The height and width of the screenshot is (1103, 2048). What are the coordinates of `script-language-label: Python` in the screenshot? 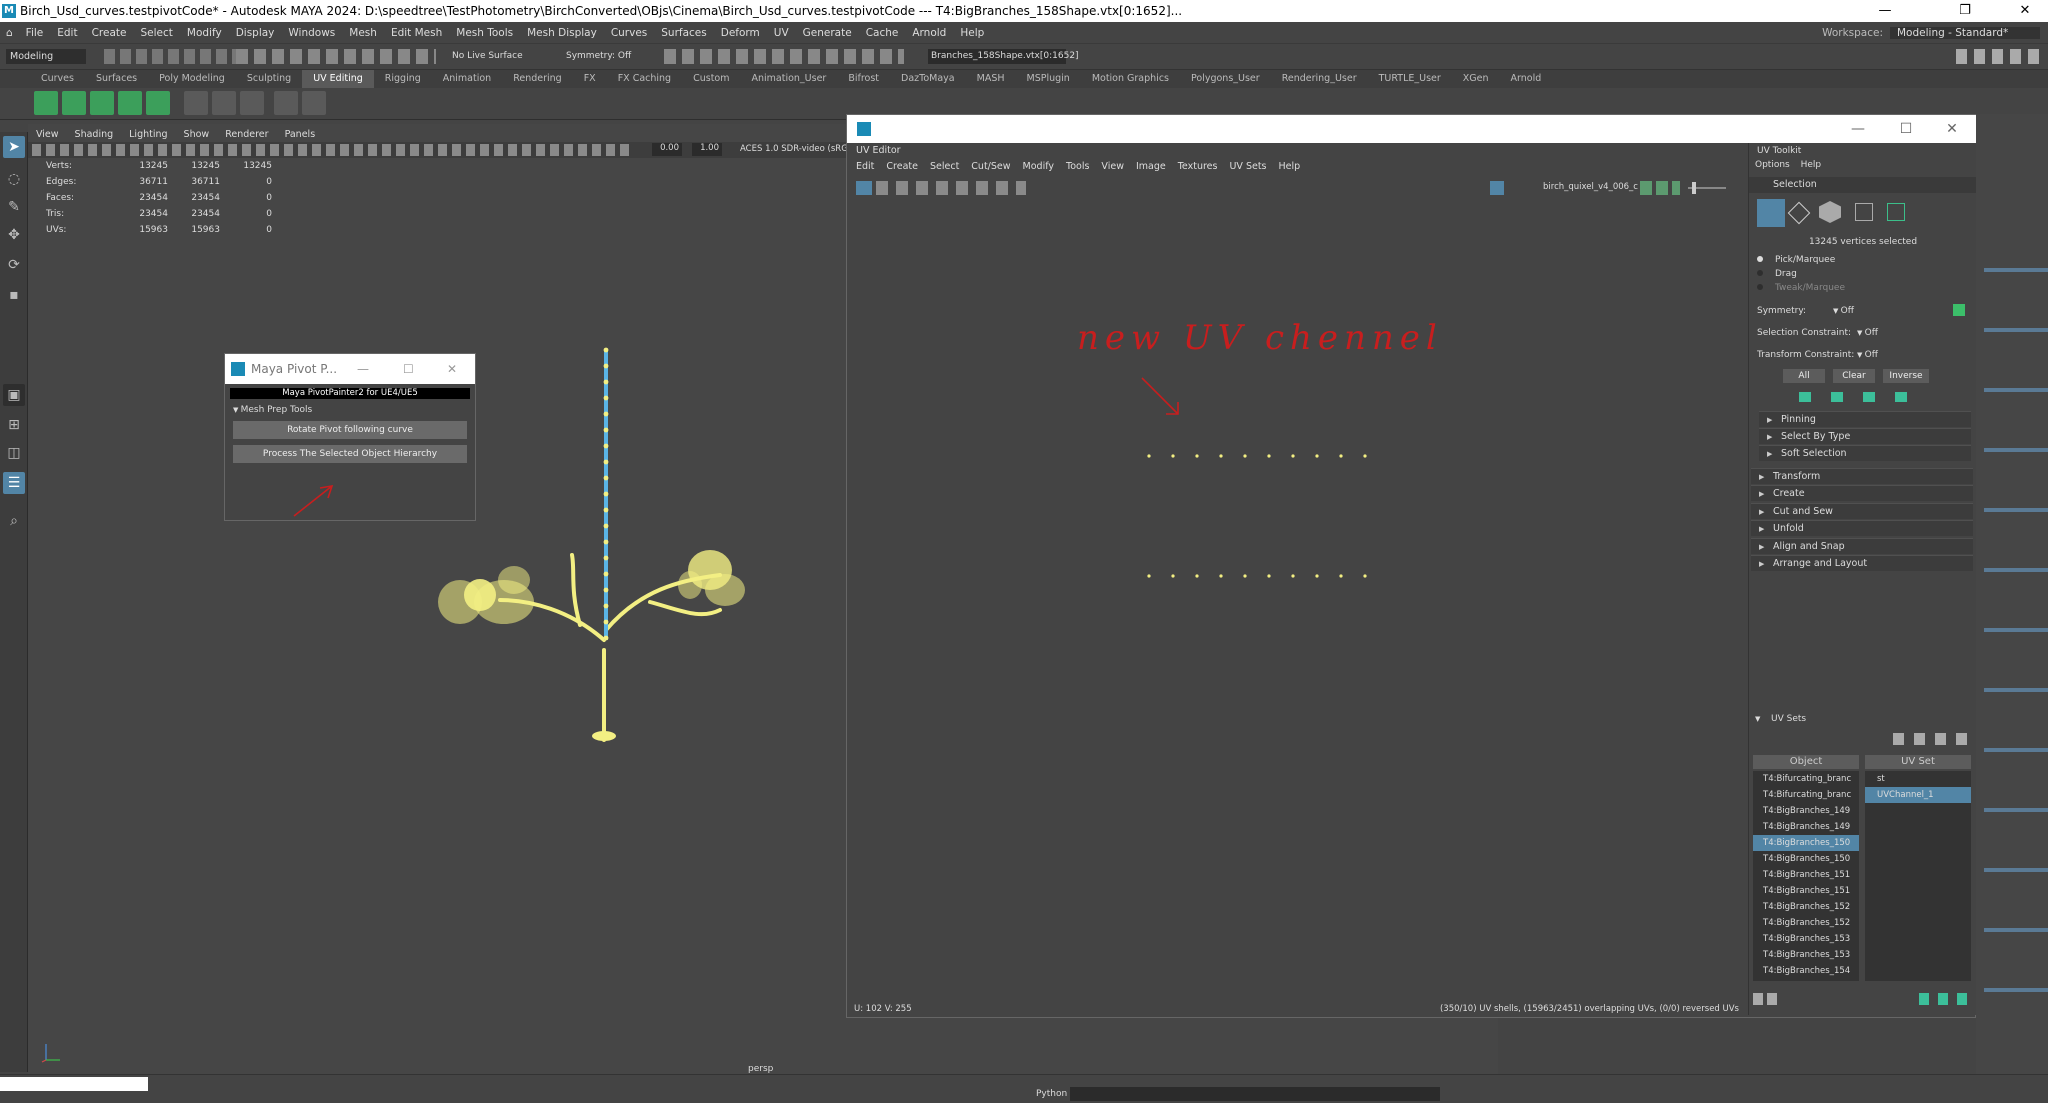 It's located at (1051, 1094).